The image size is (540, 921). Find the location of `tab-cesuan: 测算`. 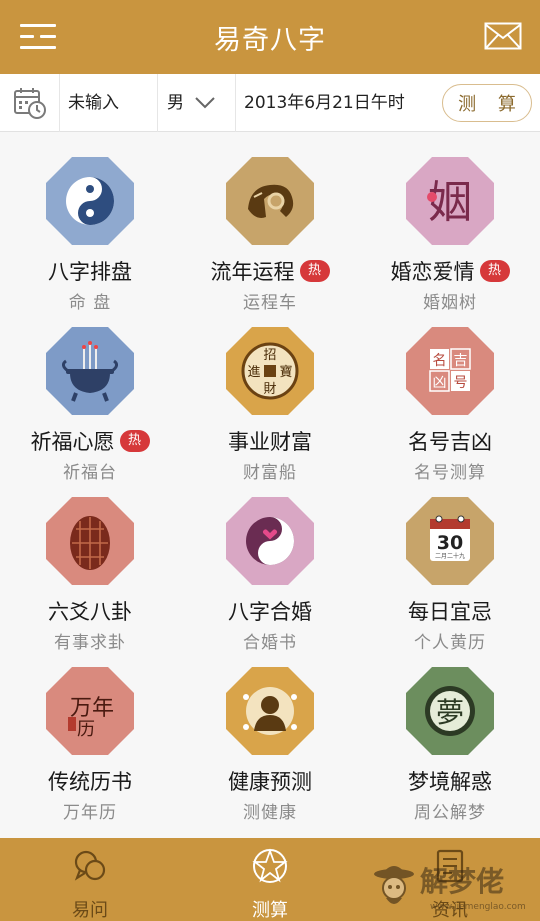

tab-cesuan: 测算 is located at coordinates (270, 879).